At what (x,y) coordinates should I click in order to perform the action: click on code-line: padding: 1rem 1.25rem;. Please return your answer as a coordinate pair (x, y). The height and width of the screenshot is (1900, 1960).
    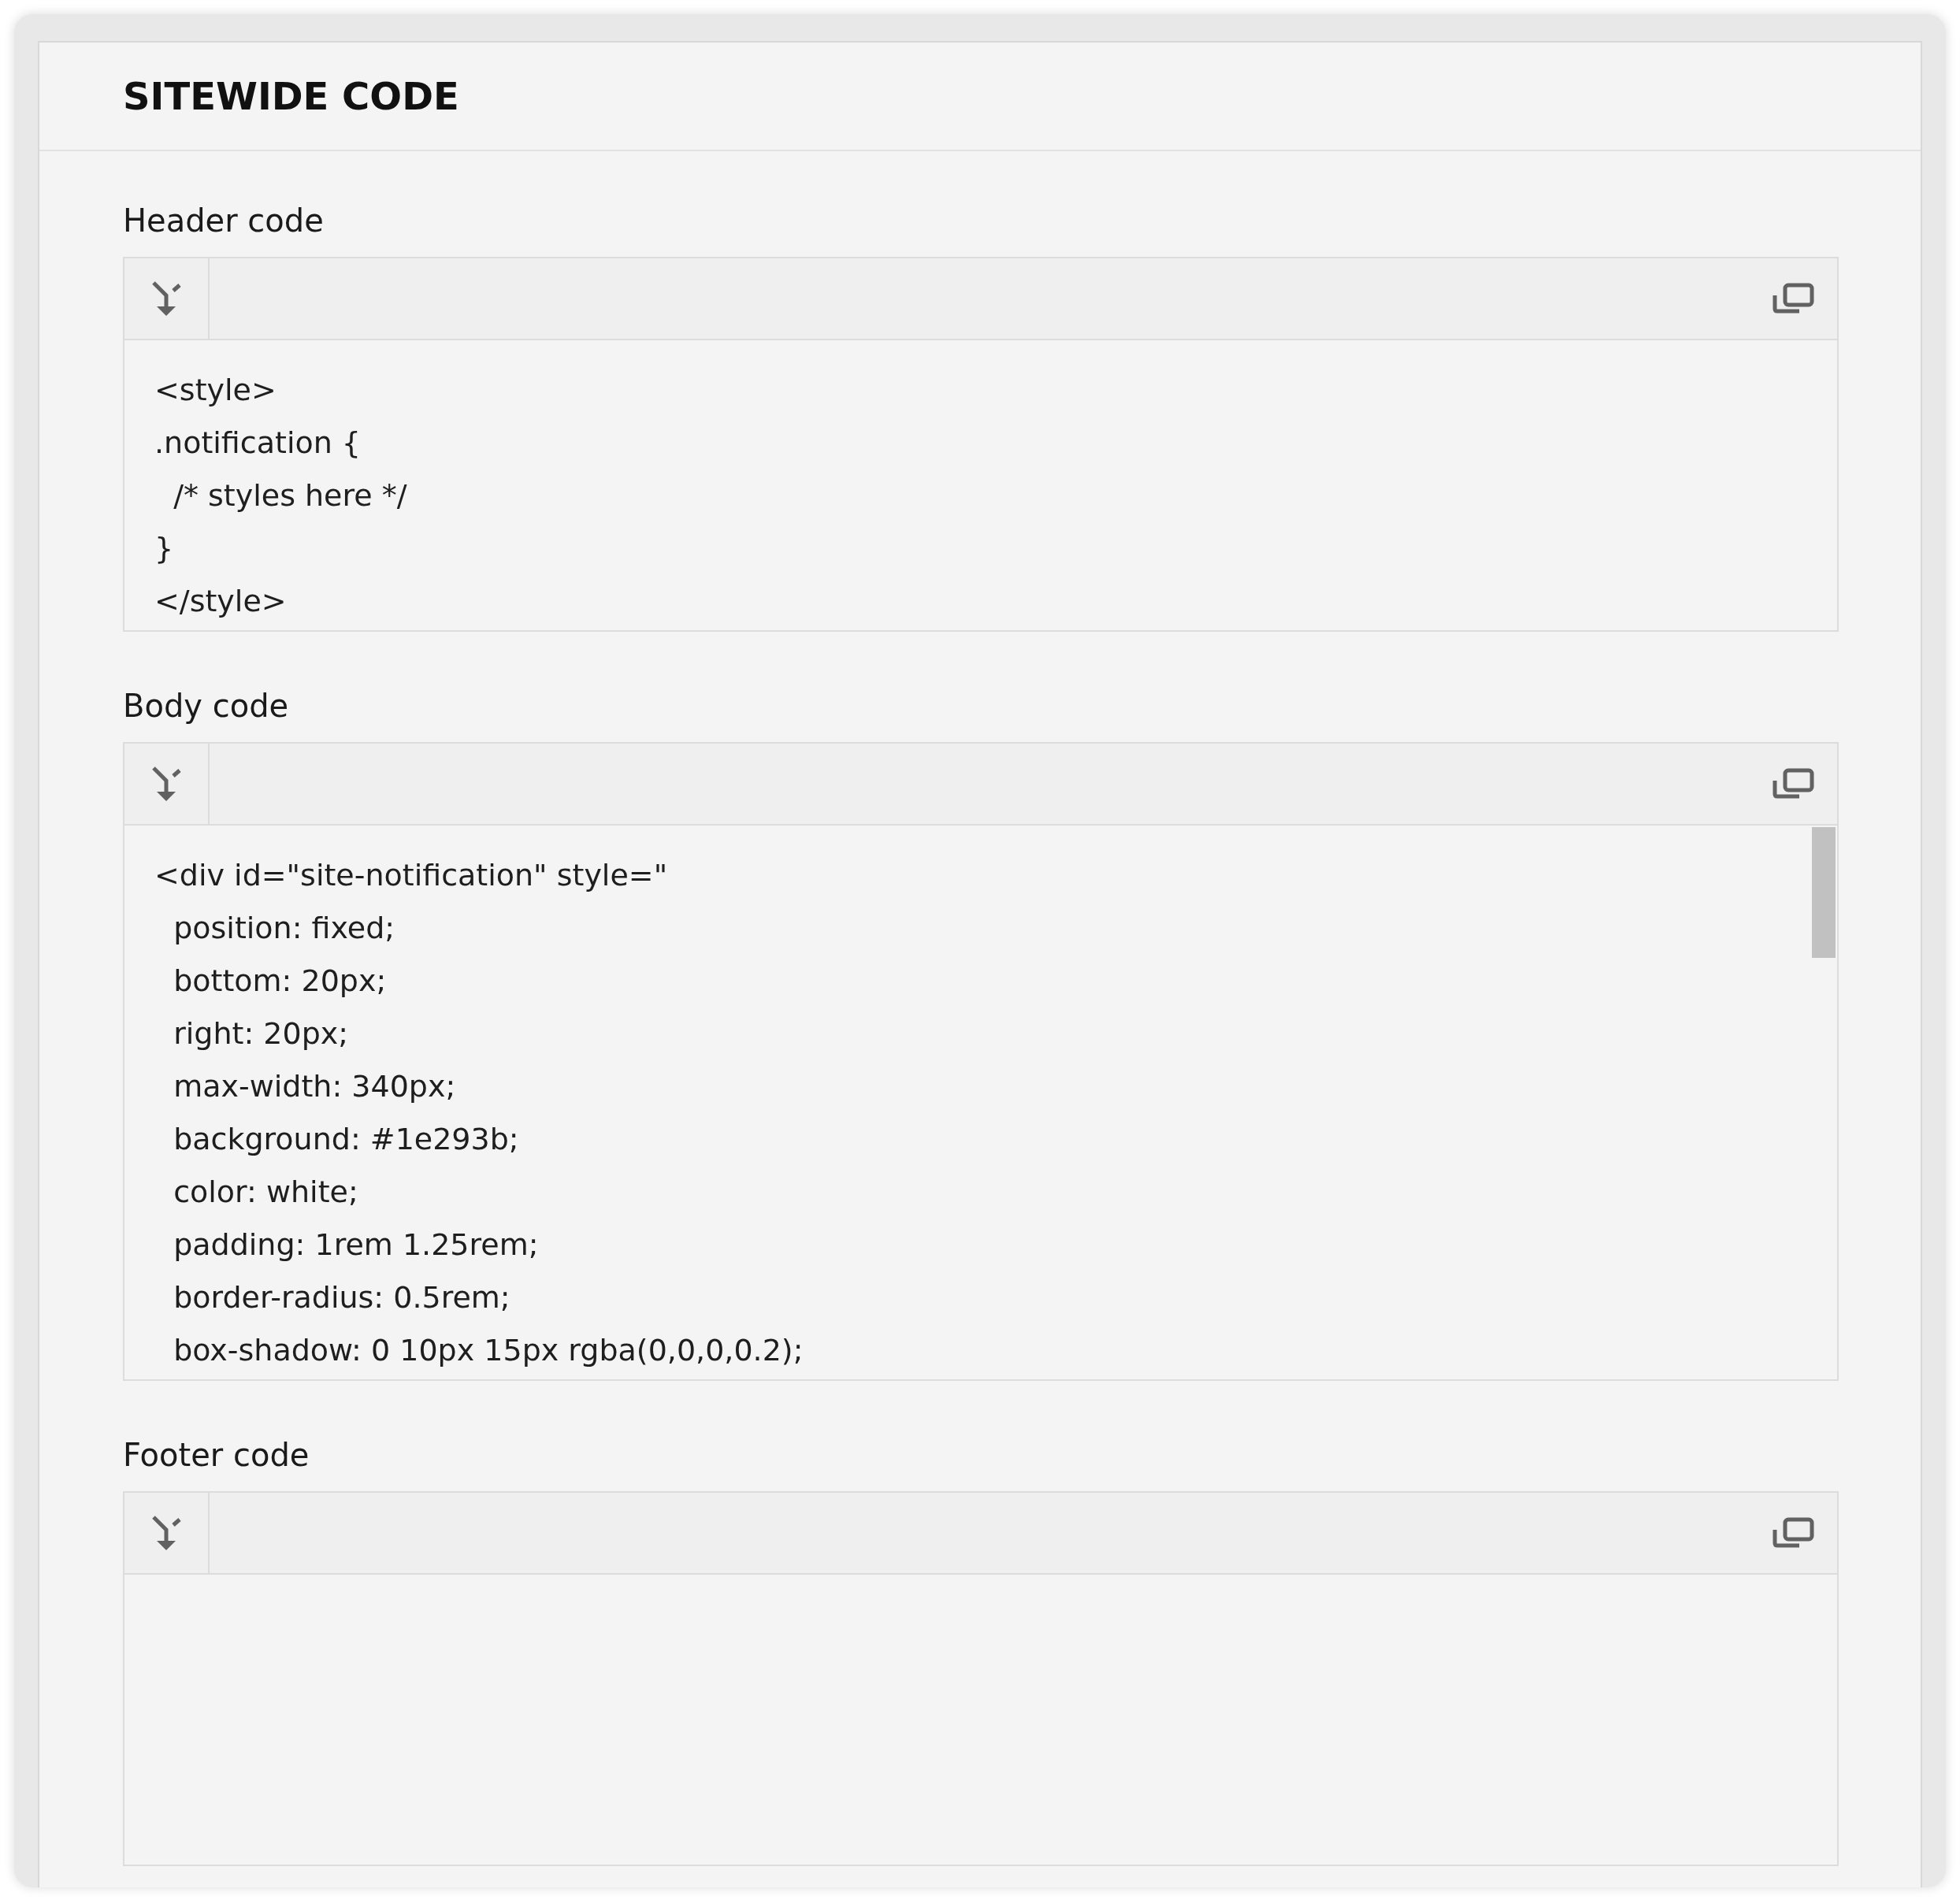
    Looking at the image, I should click on (356, 1245).